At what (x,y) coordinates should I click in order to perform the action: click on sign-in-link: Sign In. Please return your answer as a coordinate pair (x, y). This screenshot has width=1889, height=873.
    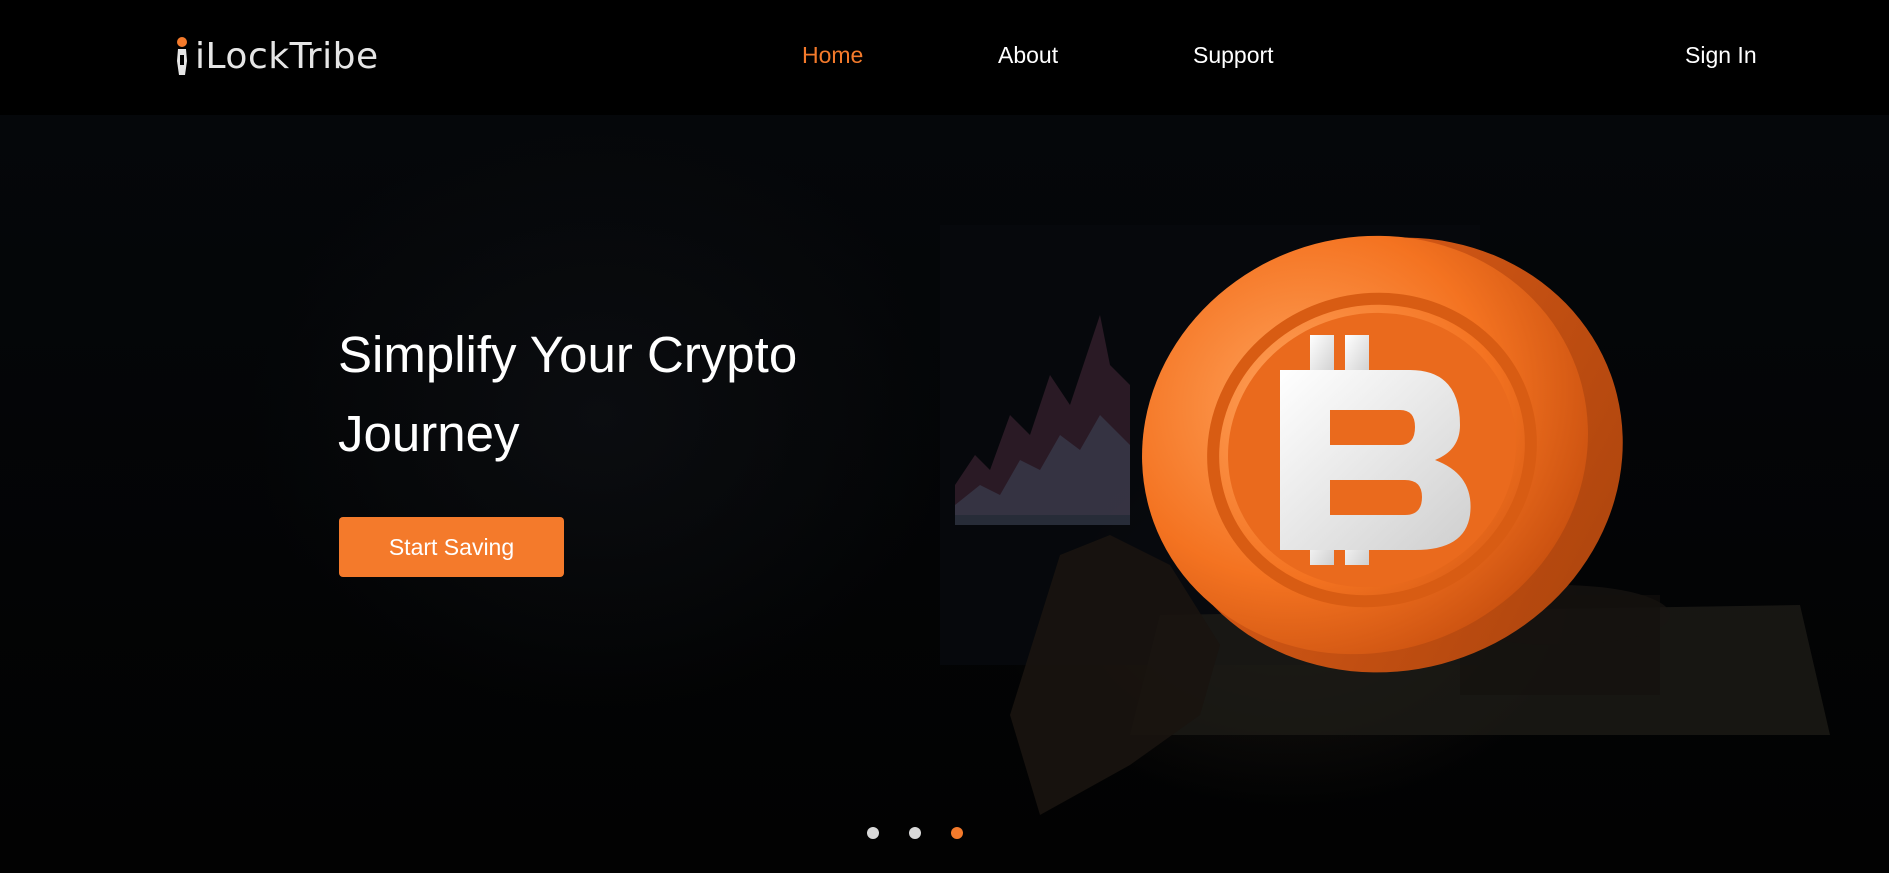
    Looking at the image, I should click on (1721, 55).